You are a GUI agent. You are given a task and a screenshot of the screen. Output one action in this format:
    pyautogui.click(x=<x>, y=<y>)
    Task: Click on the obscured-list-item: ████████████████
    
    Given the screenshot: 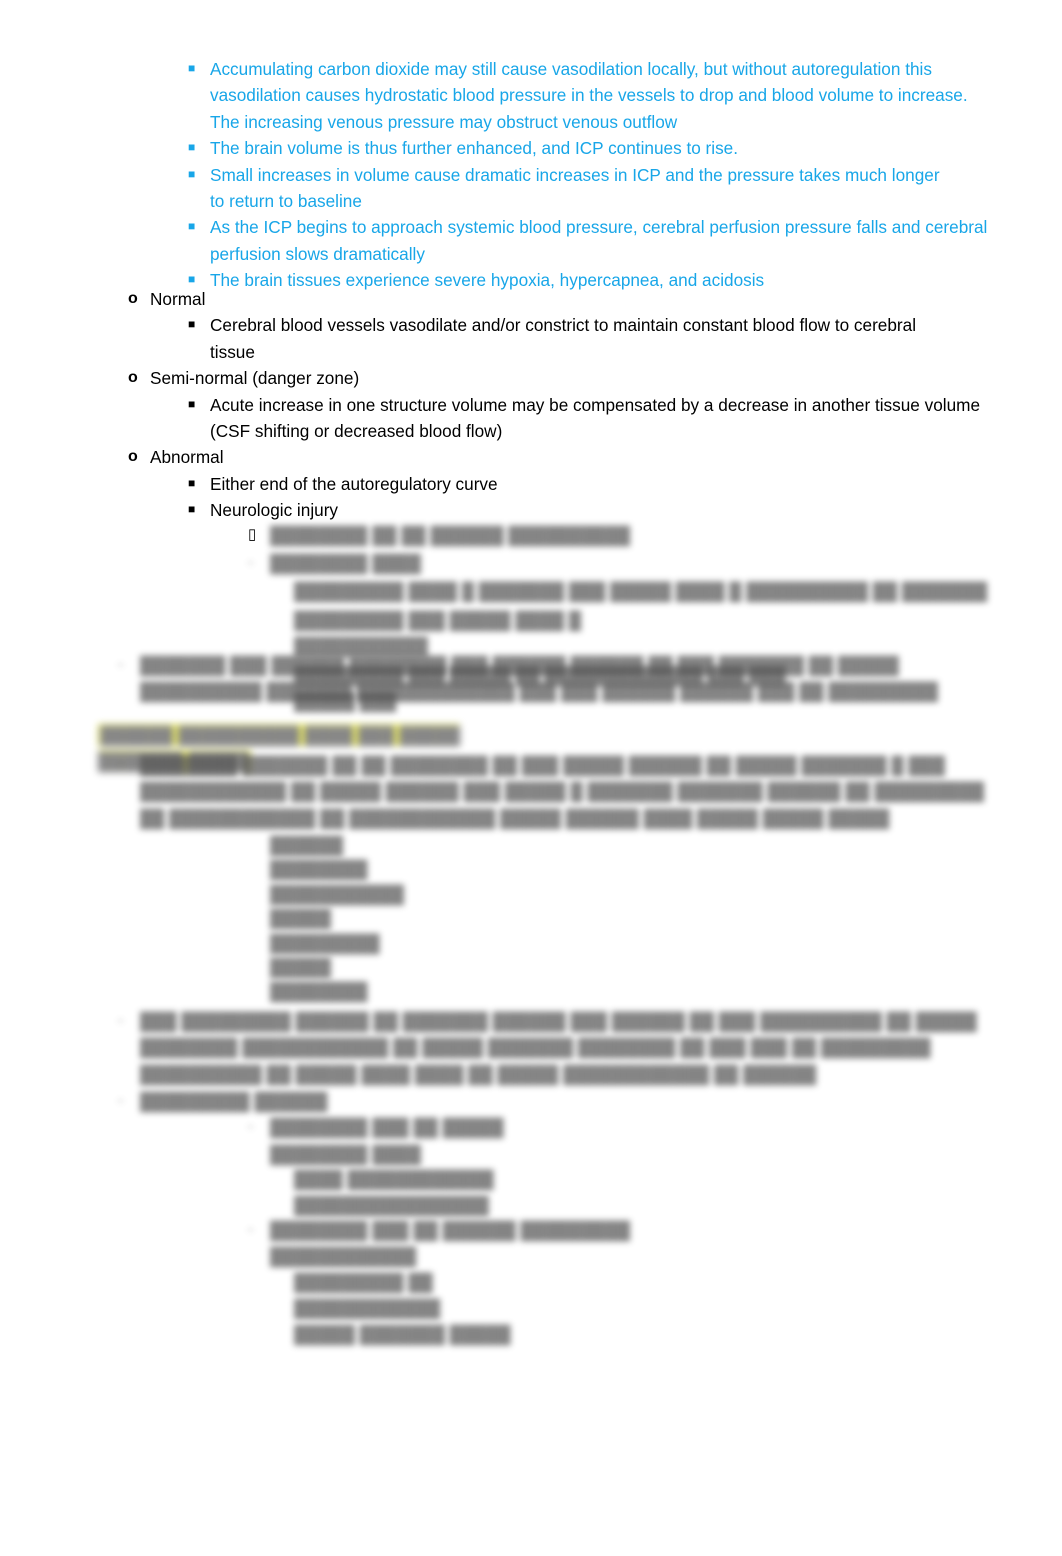 What is the action you would take?
    pyautogui.click(x=391, y=1204)
    